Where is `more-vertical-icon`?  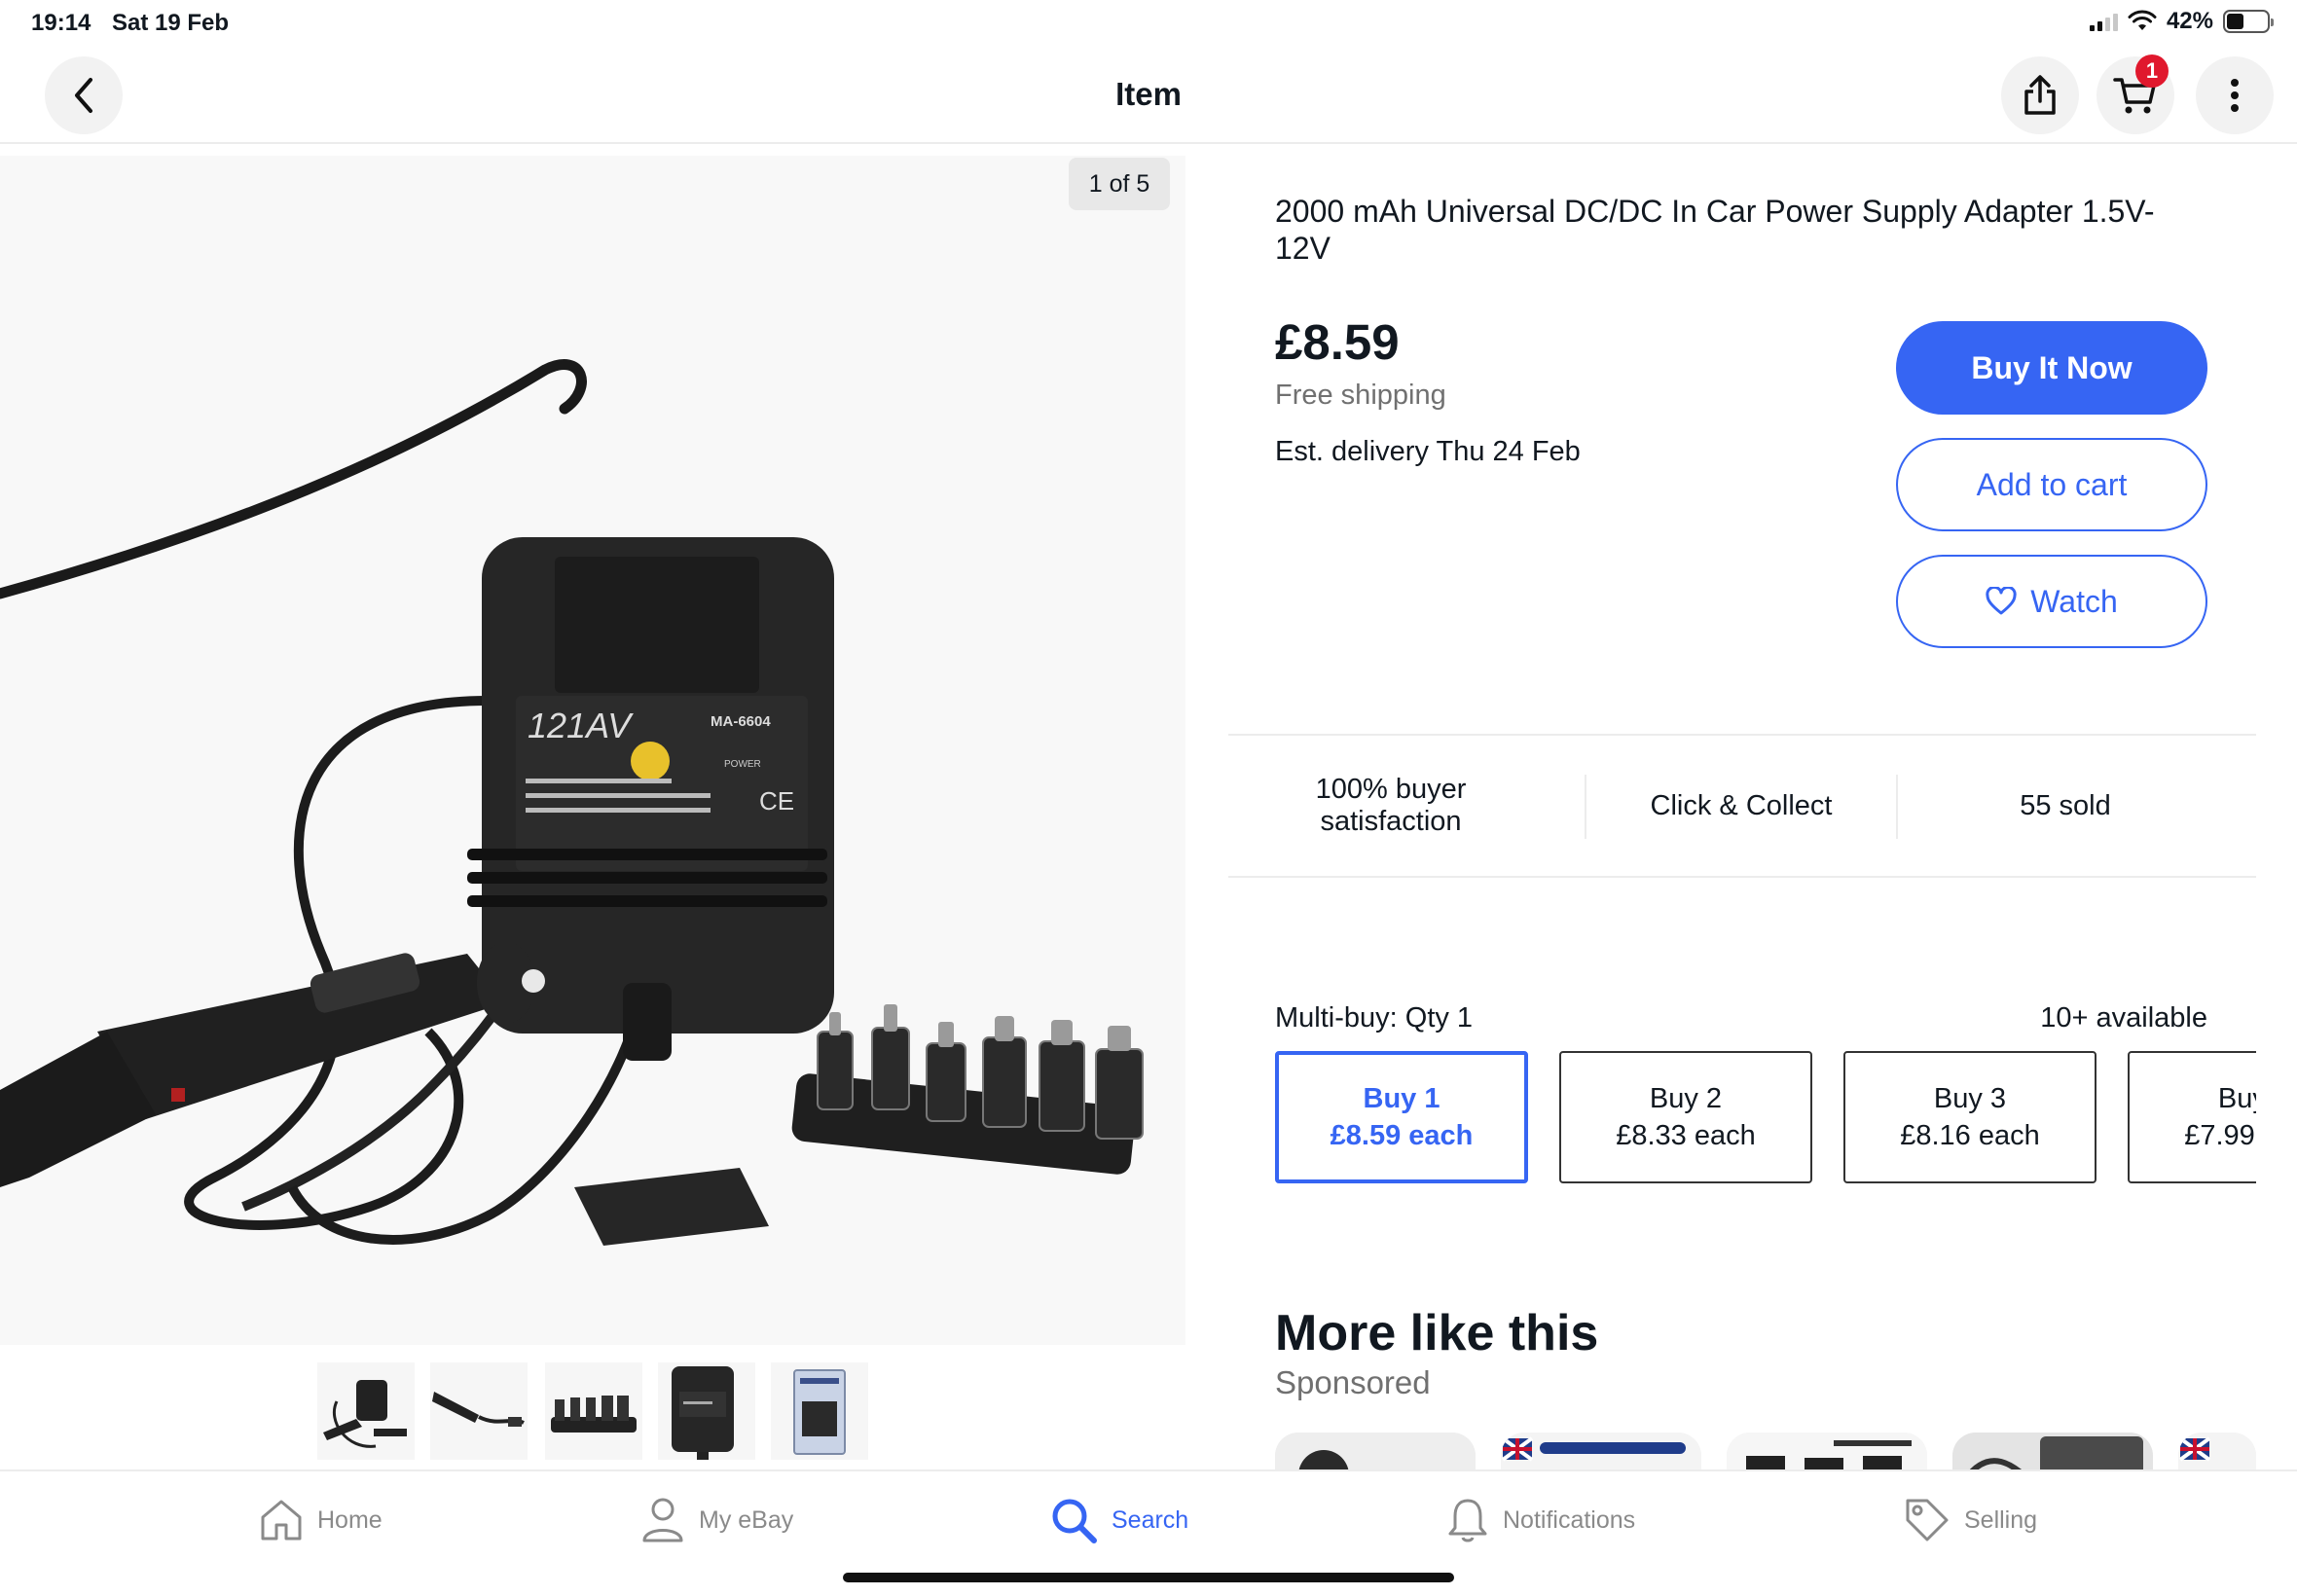
more-vertical-icon is located at coordinates (2235, 95).